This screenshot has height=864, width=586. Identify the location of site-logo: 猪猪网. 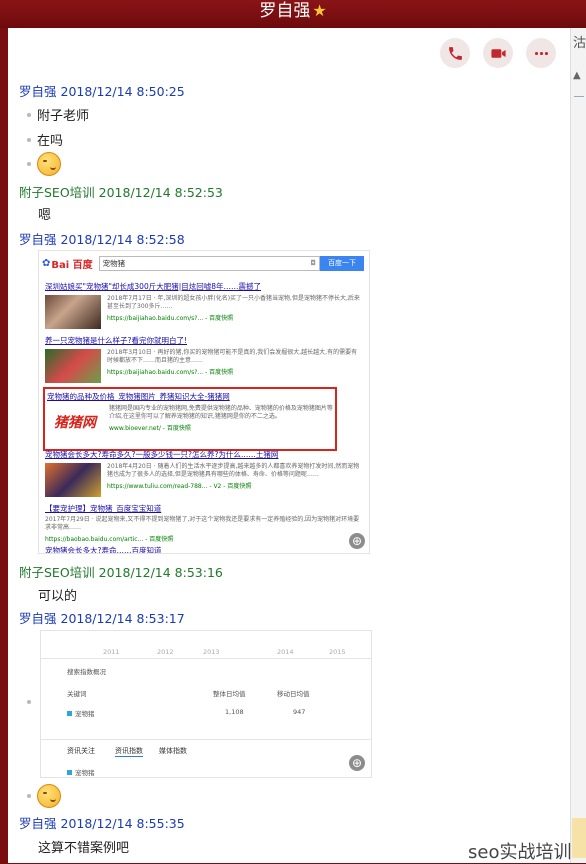
(75, 423).